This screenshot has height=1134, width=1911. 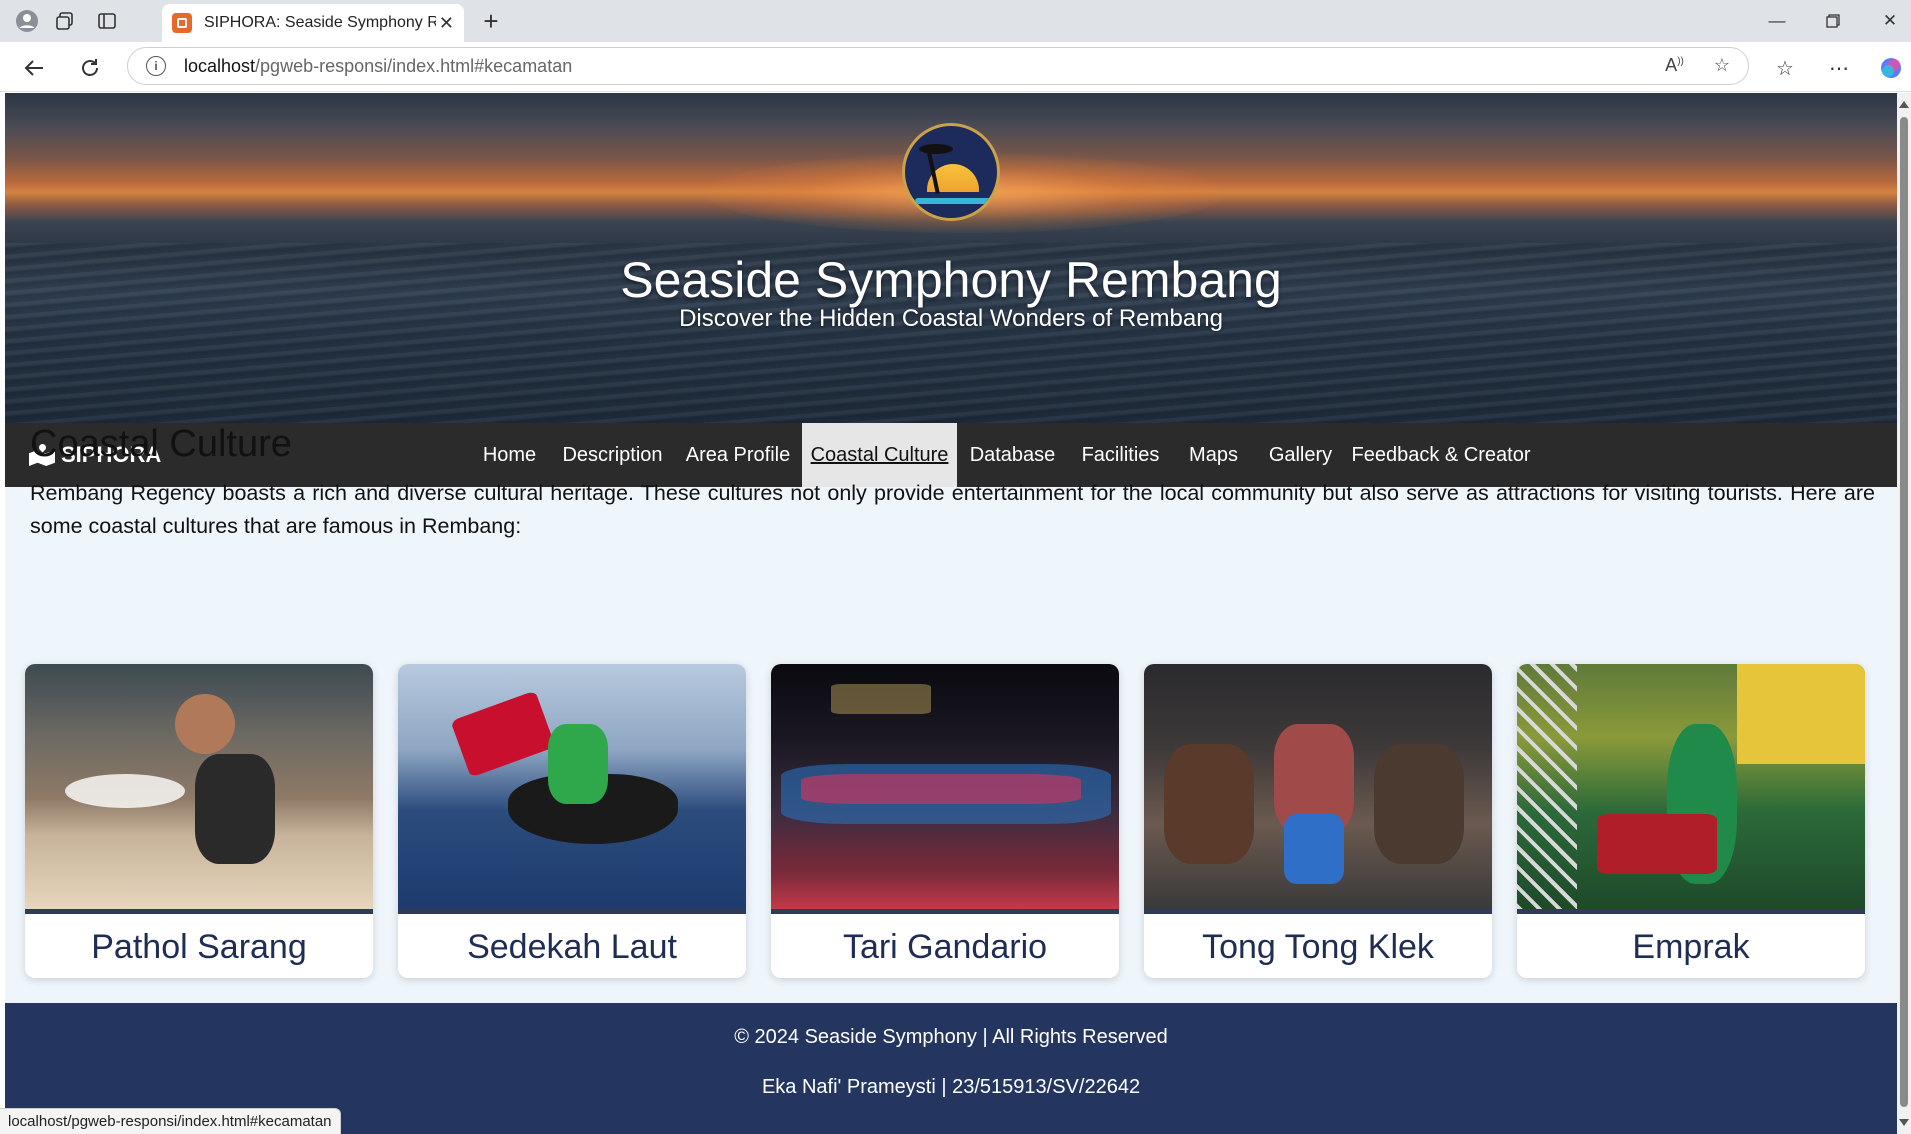 I want to click on pathol-sarang-image, so click(x=199, y=786).